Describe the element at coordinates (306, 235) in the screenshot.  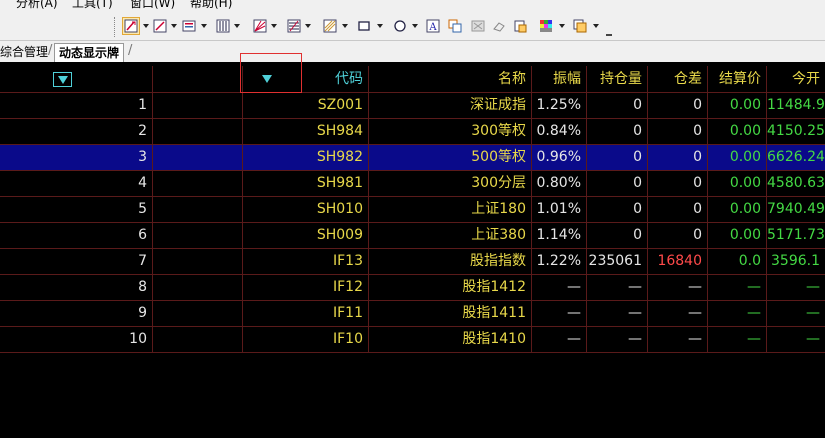
I see `cell-code: SH009` at that location.